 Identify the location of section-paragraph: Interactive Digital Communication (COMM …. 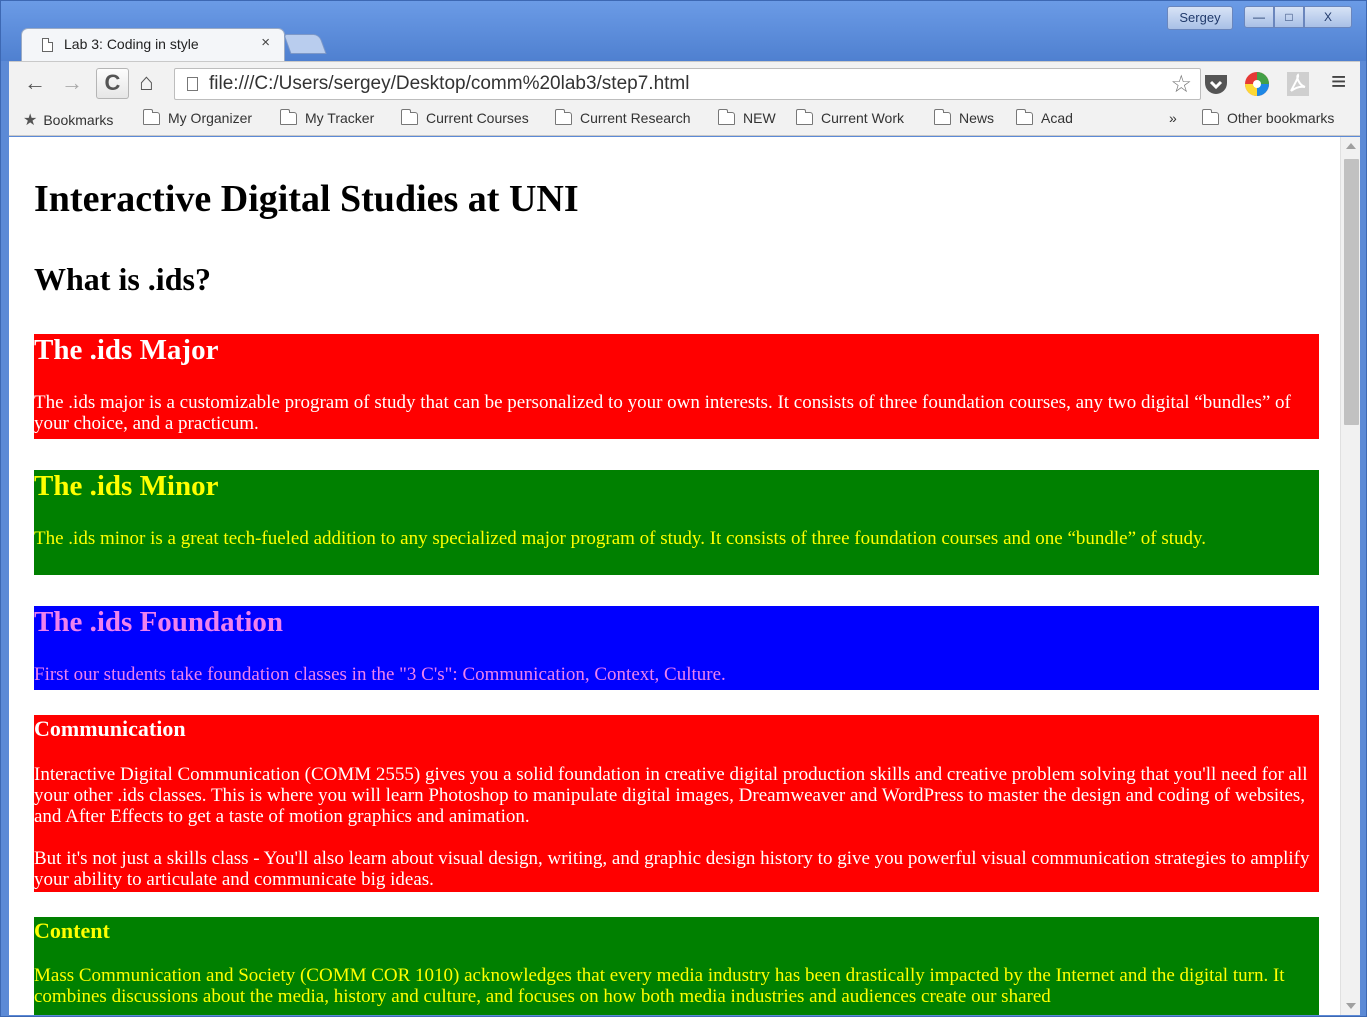
(671, 795).